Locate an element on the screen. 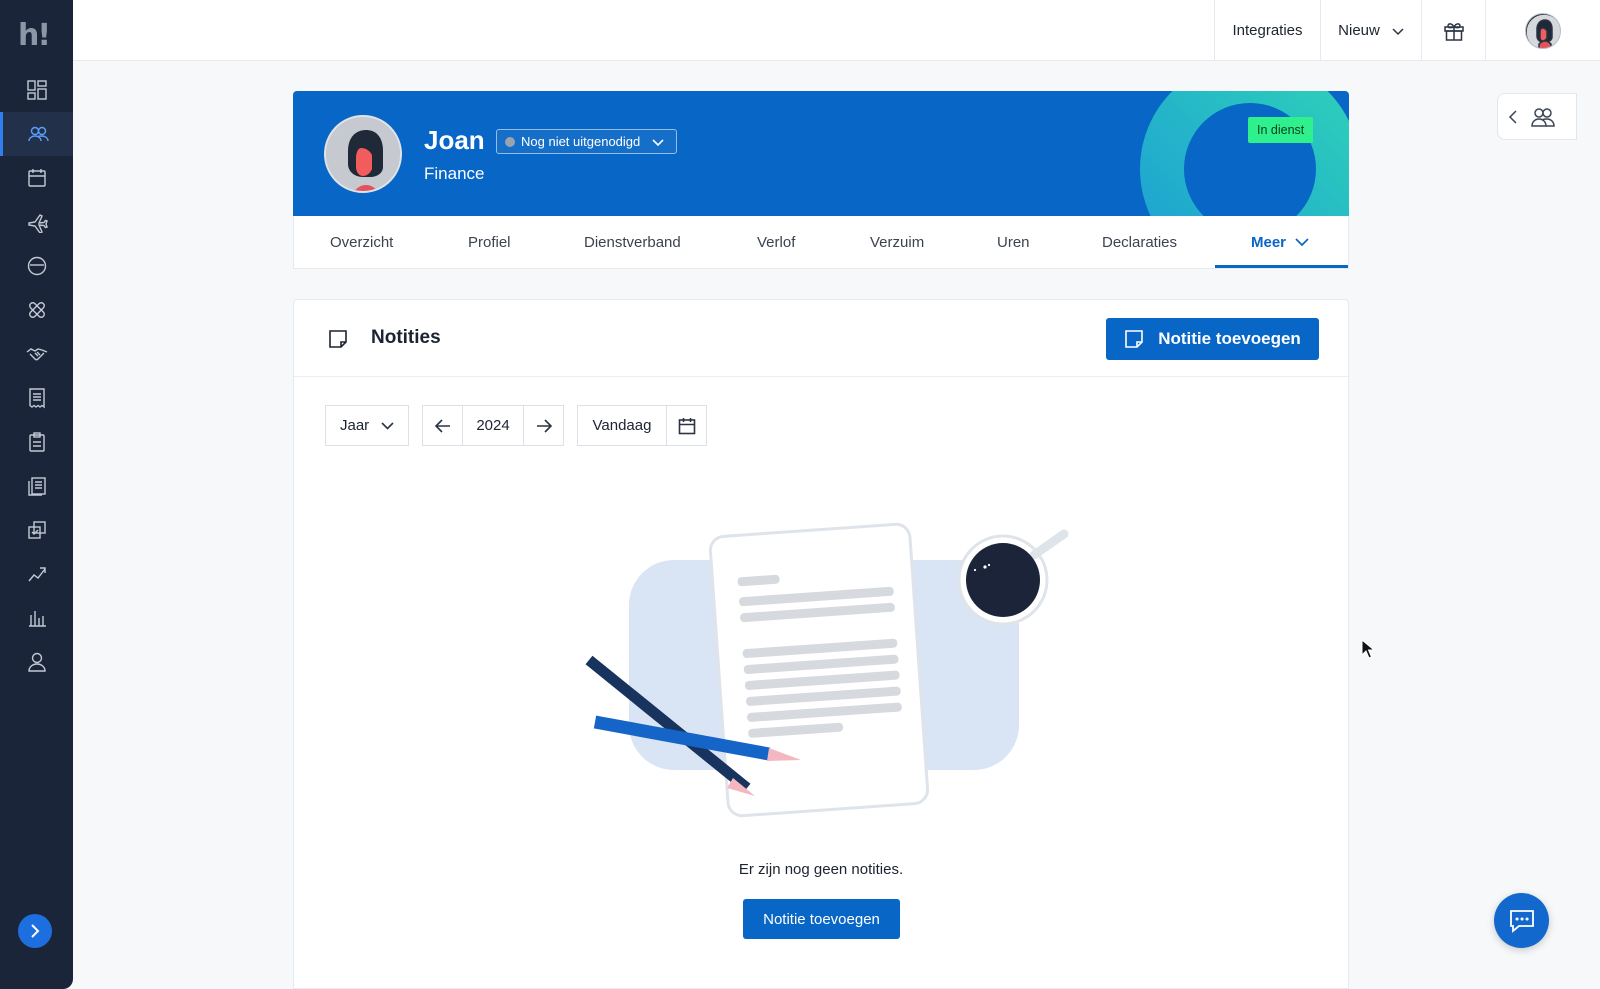  empty-state-message: Er zijn nog geen notities. is located at coordinates (821, 869).